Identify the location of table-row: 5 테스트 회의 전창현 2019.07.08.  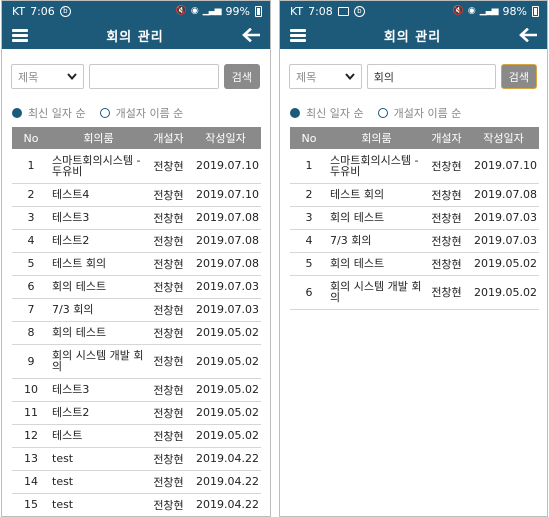
(136, 264).